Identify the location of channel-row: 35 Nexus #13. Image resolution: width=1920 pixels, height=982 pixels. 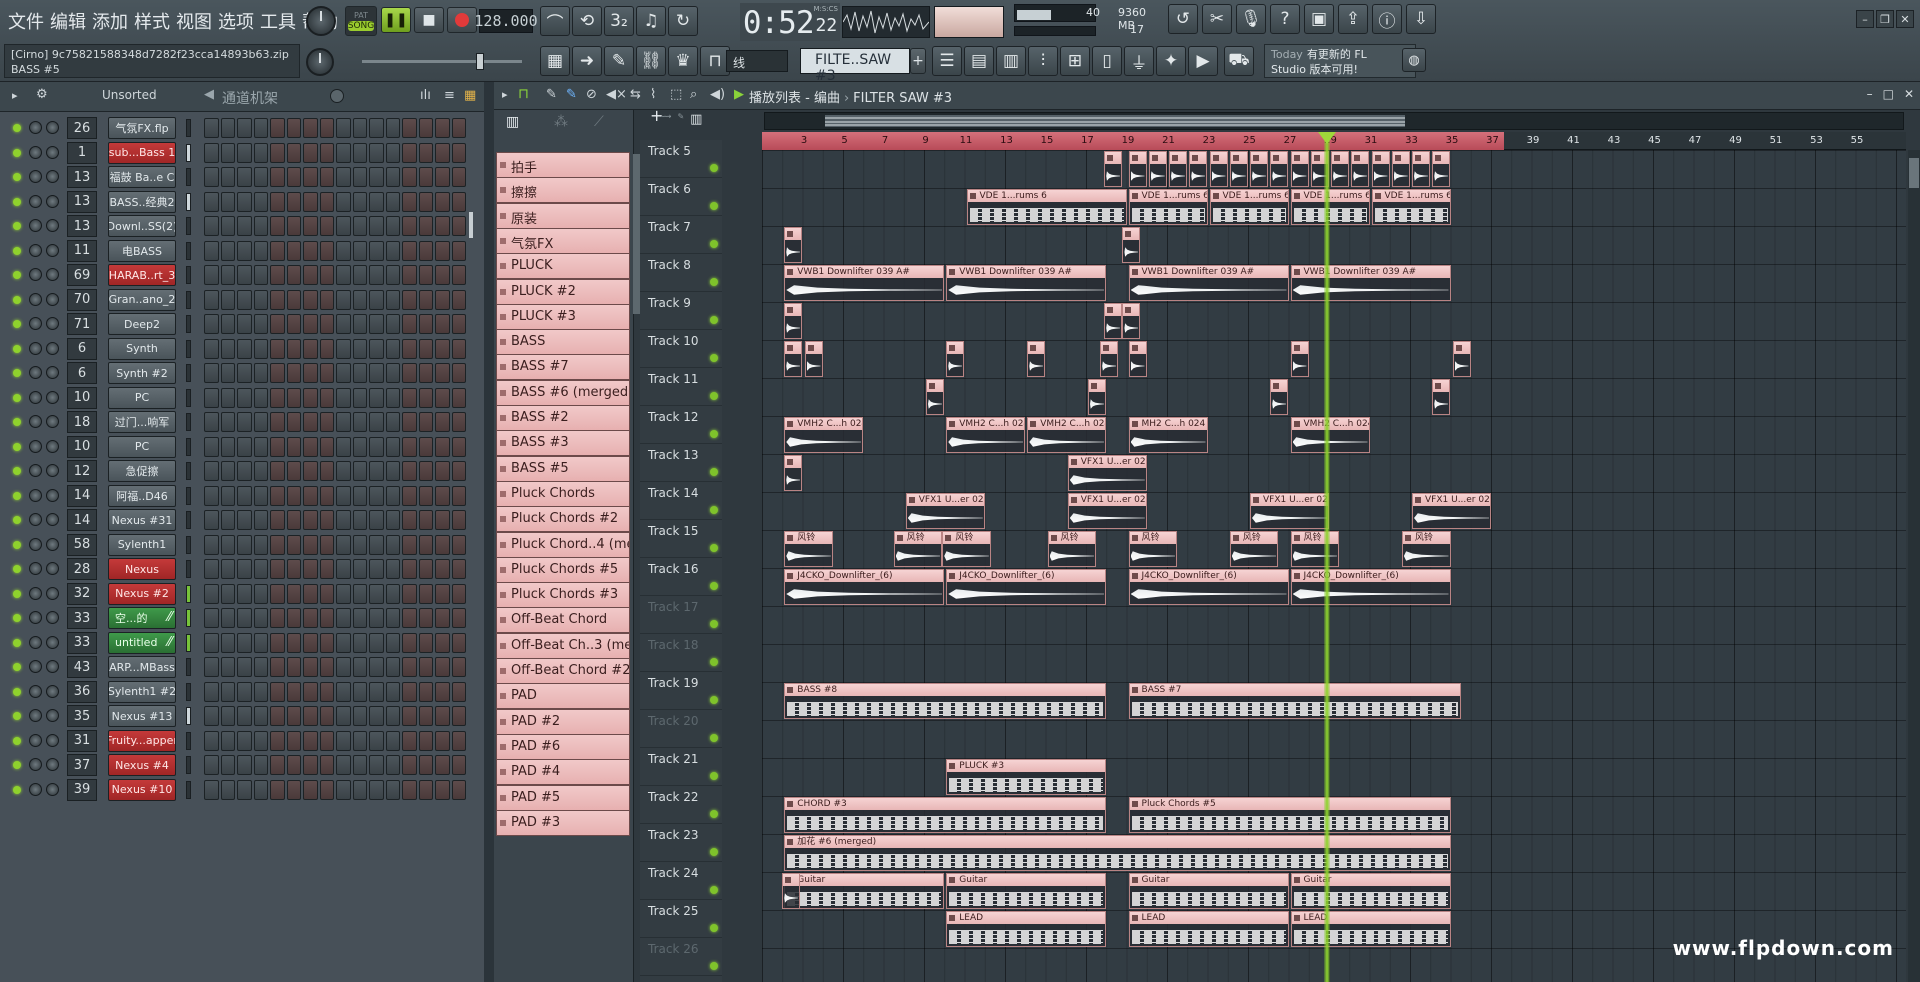
(239, 716).